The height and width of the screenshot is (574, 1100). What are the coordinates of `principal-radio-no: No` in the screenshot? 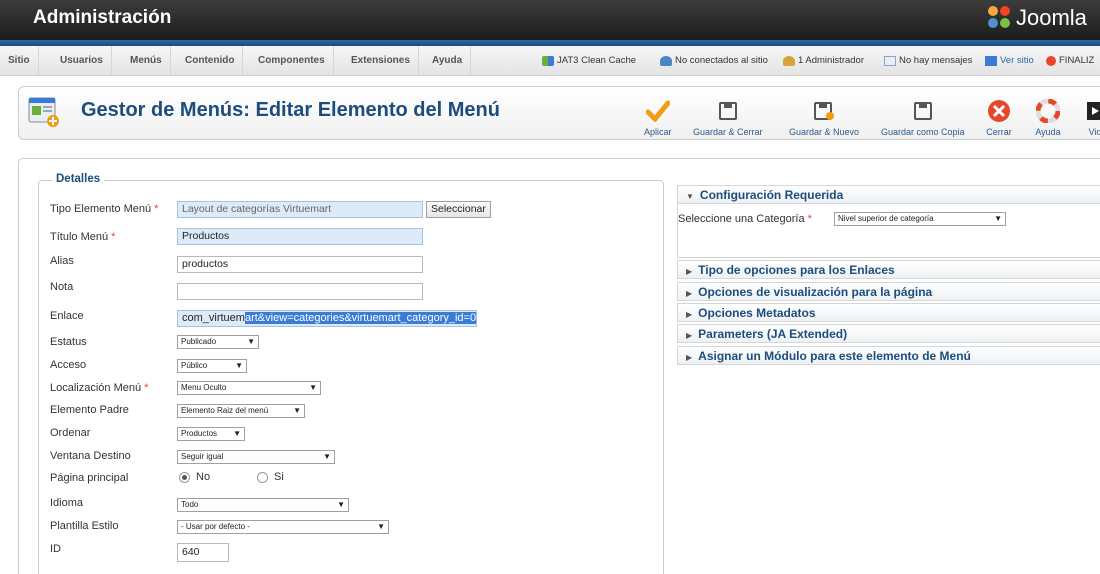 It's located at (194, 477).